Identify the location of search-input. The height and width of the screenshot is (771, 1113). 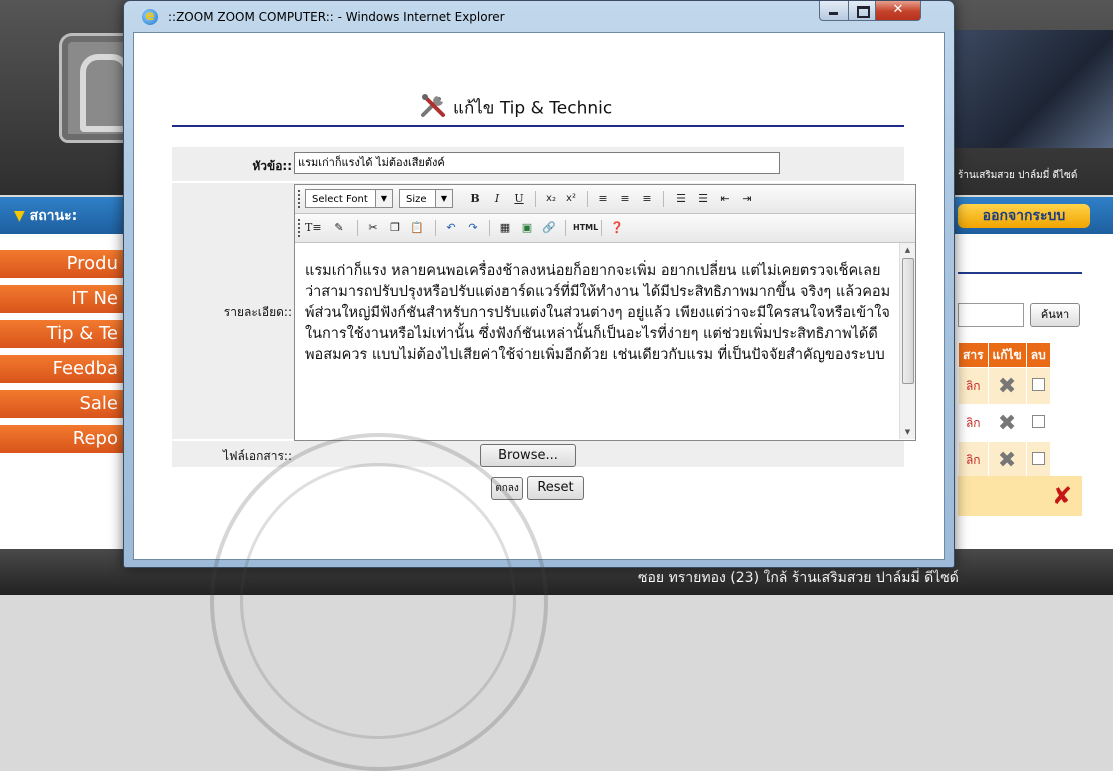
(991, 315).